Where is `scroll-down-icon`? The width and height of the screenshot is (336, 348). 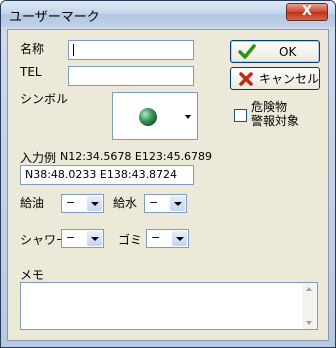
scroll-down-icon is located at coordinates (309, 323).